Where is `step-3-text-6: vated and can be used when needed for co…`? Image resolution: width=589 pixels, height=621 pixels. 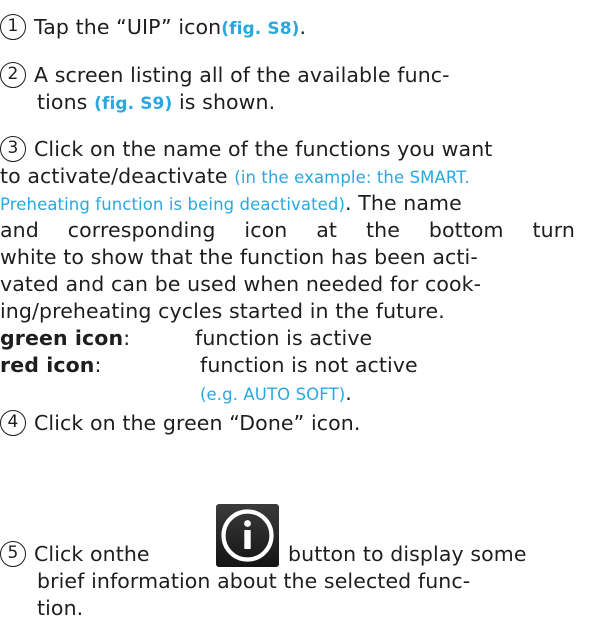 step-3-text-6: vated and can be used when needed for co… is located at coordinates (241, 284).